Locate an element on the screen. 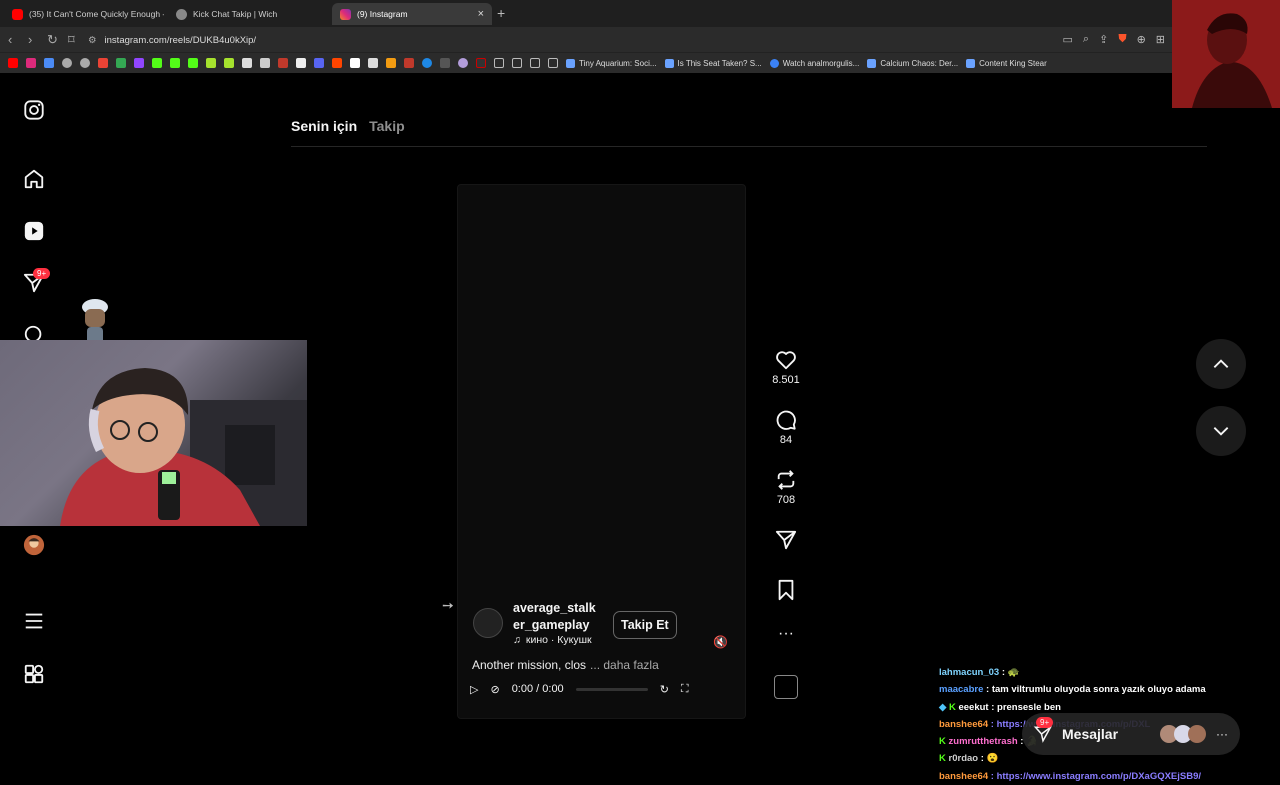  x-bookmark-icon is located at coordinates (301, 63).